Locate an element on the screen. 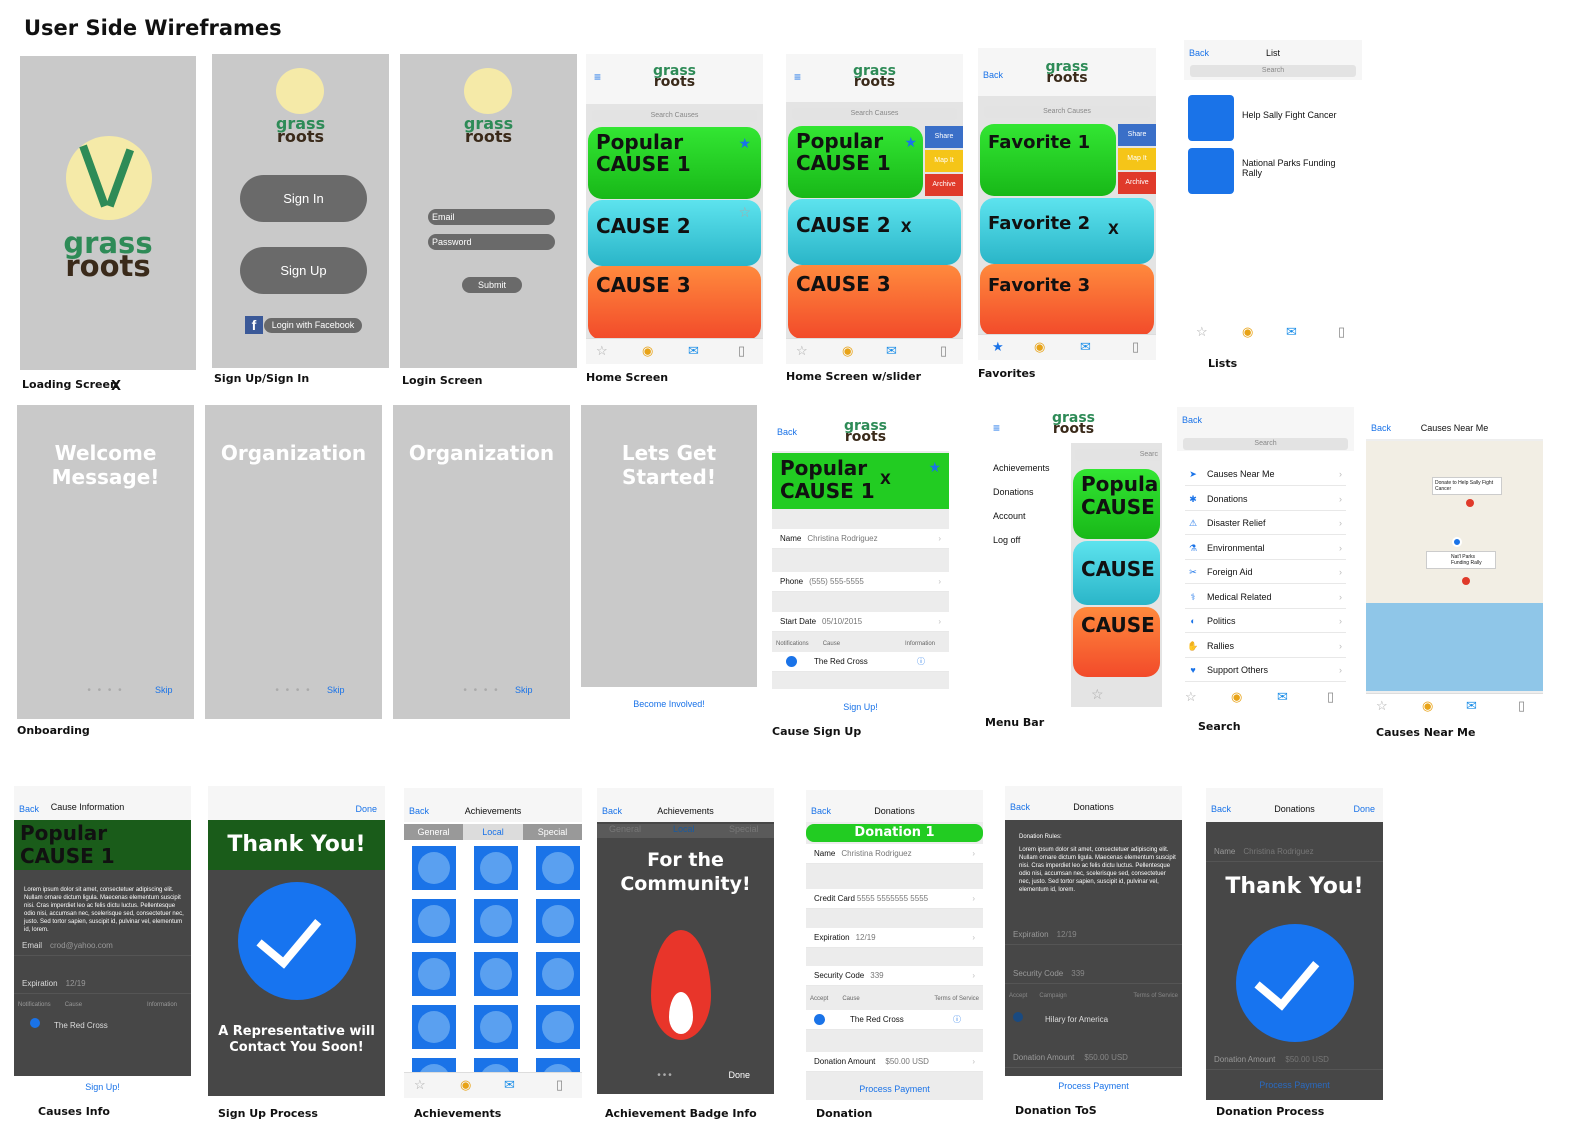 The height and width of the screenshot is (1147, 1582). sign-in-button: Sign In is located at coordinates (303, 198).